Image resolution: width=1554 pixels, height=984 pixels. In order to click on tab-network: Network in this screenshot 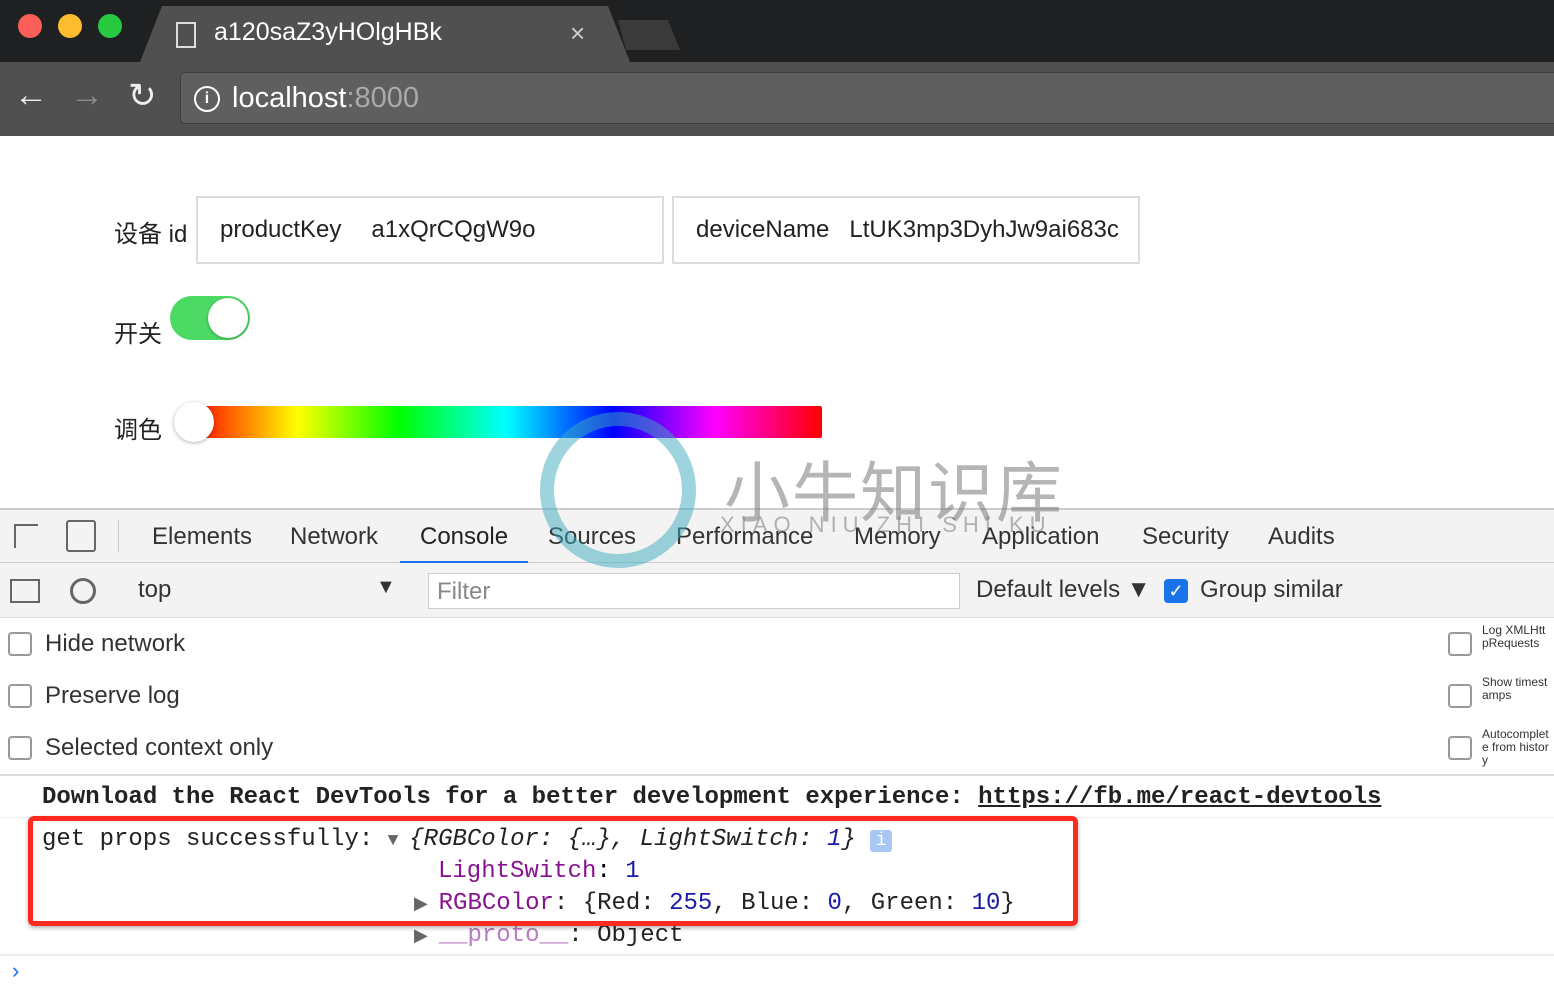, I will do `click(334, 537)`.